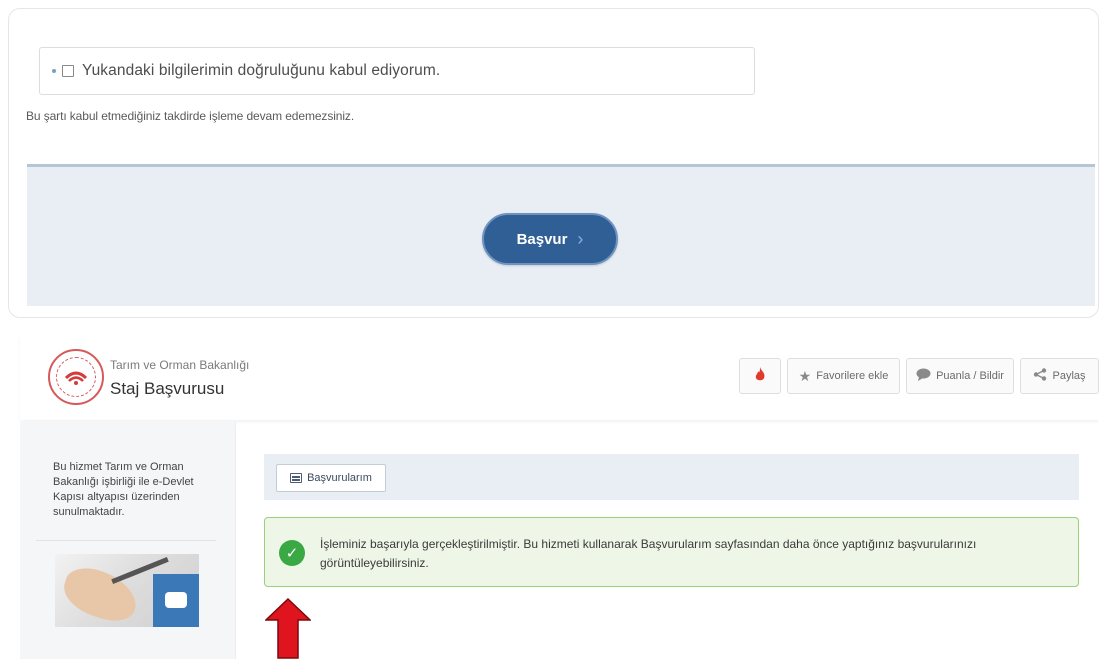  I want to click on service-banner-image, so click(127, 590).